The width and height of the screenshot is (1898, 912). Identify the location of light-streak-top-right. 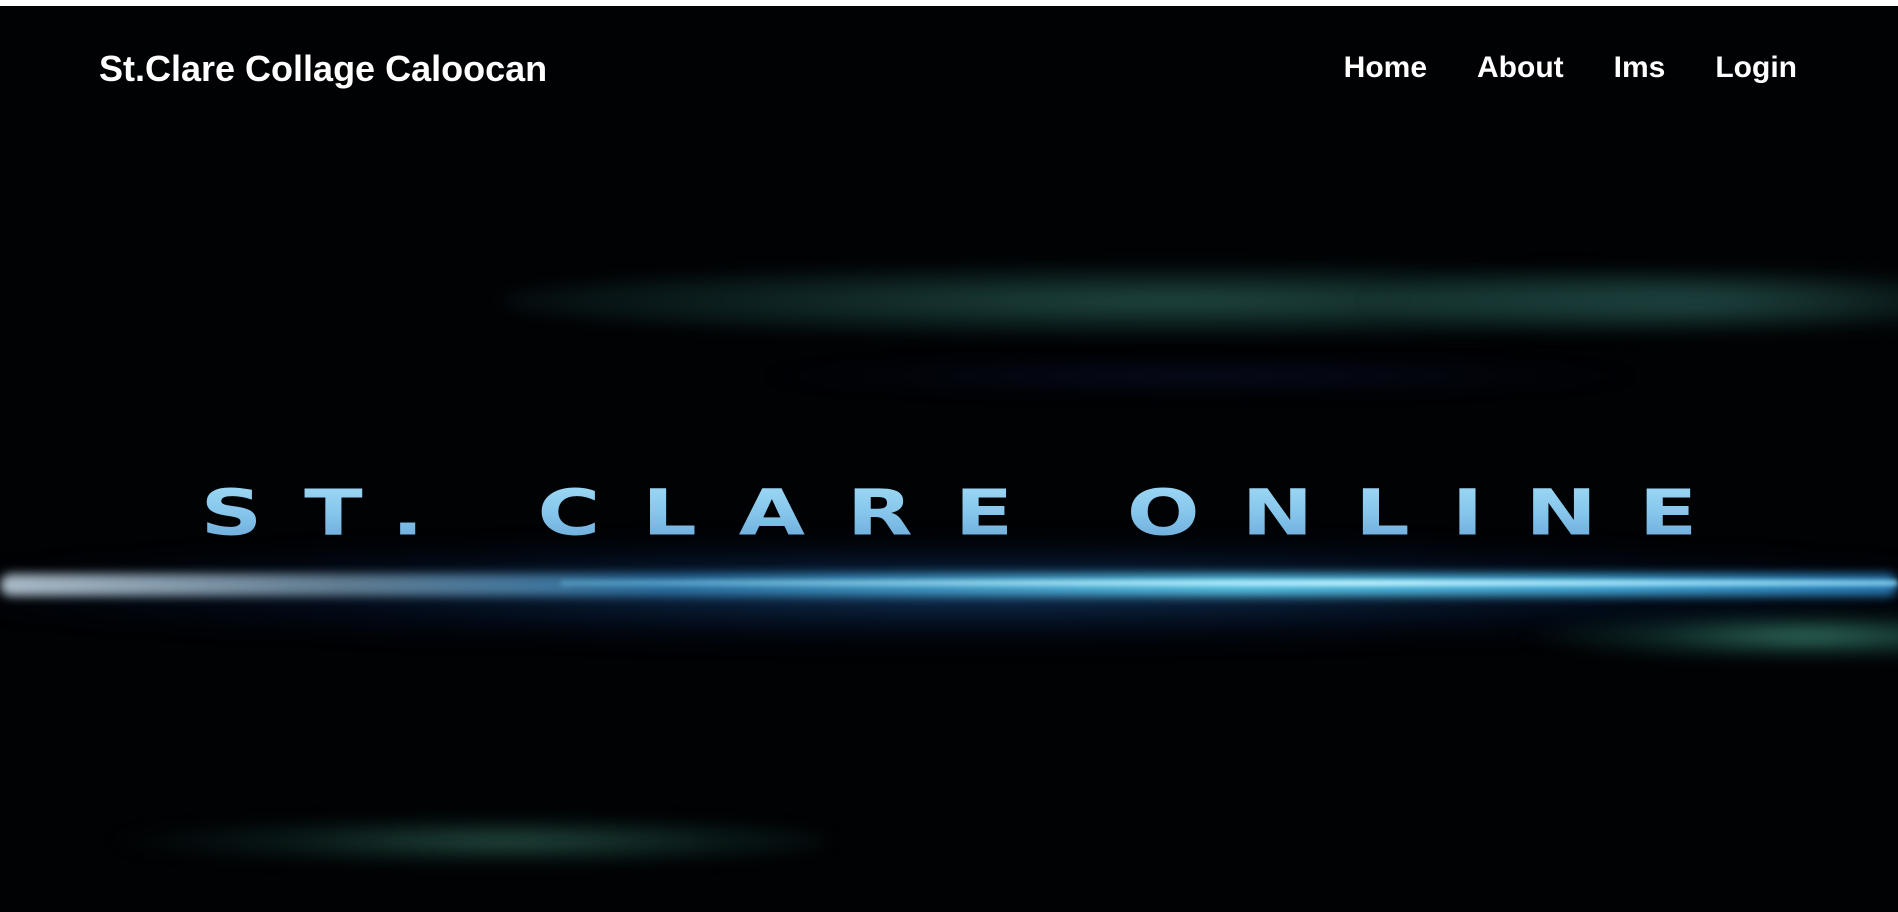
(1624, 301).